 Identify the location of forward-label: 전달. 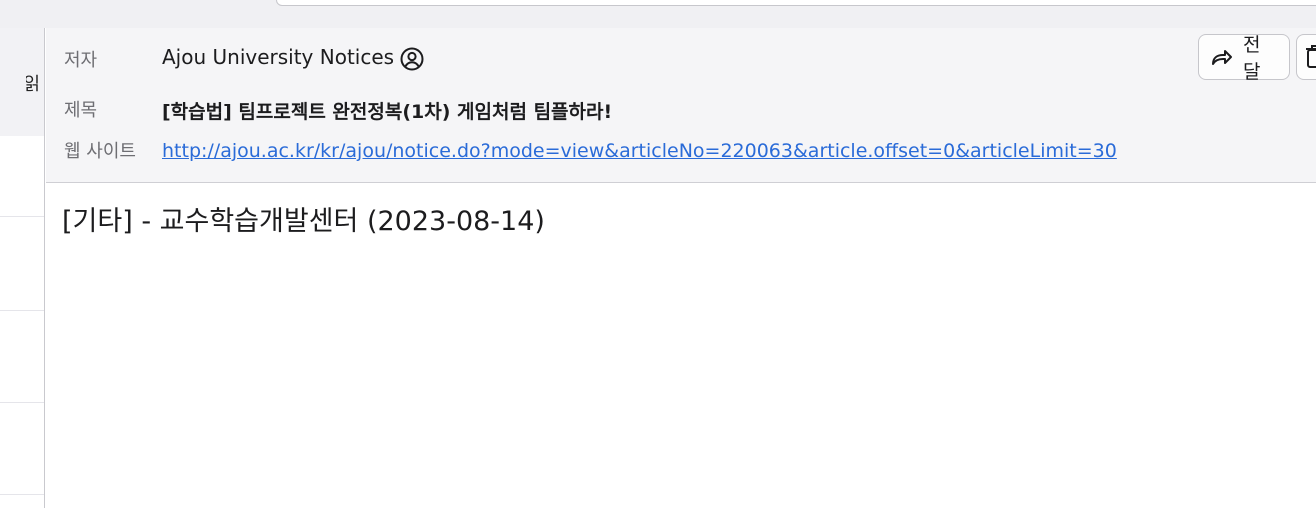
(1252, 58).